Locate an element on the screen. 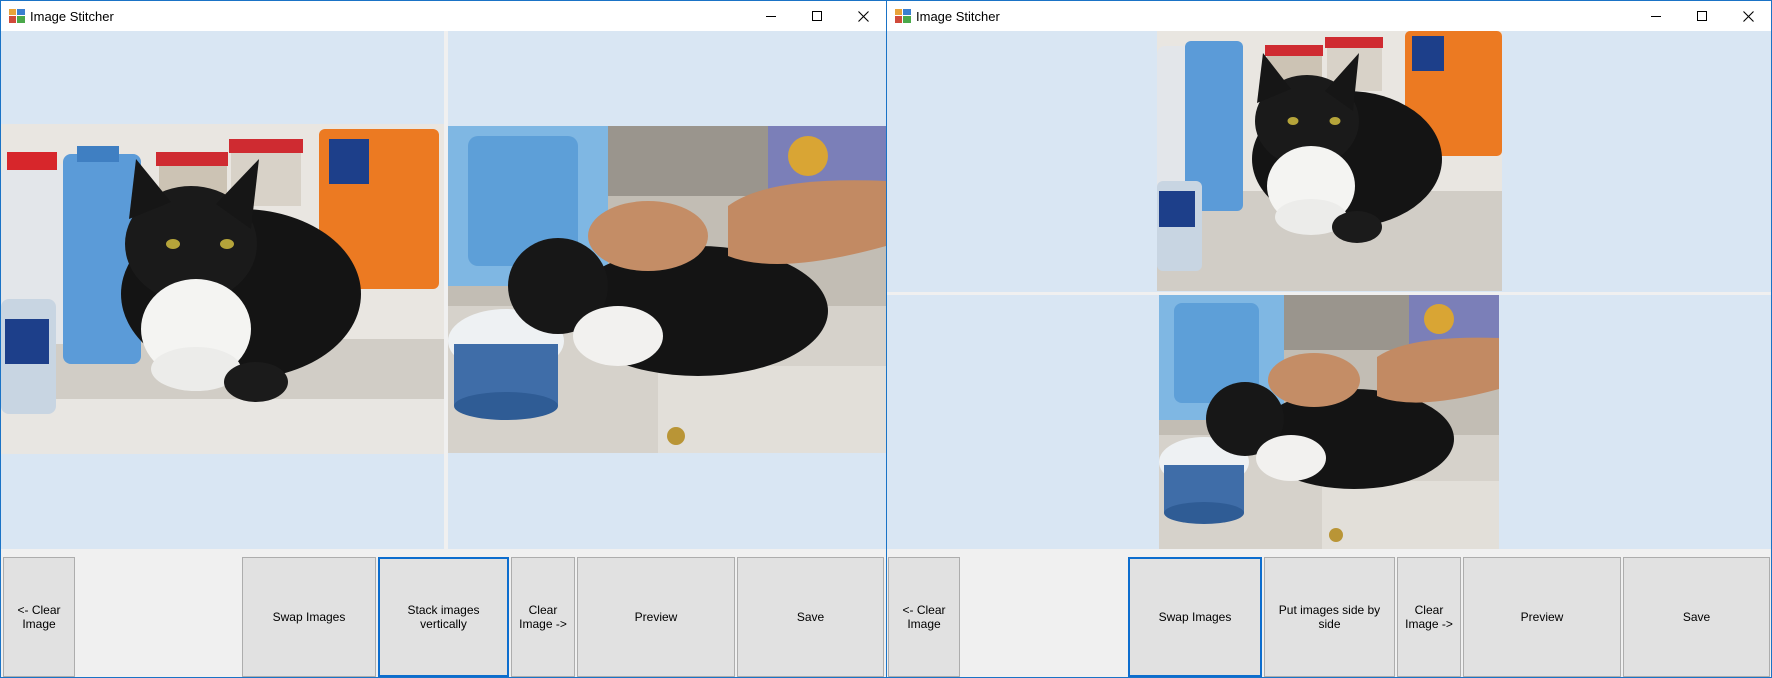 The image size is (1772, 678). side-by-side-button: Put images side by side is located at coordinates (1329, 617).